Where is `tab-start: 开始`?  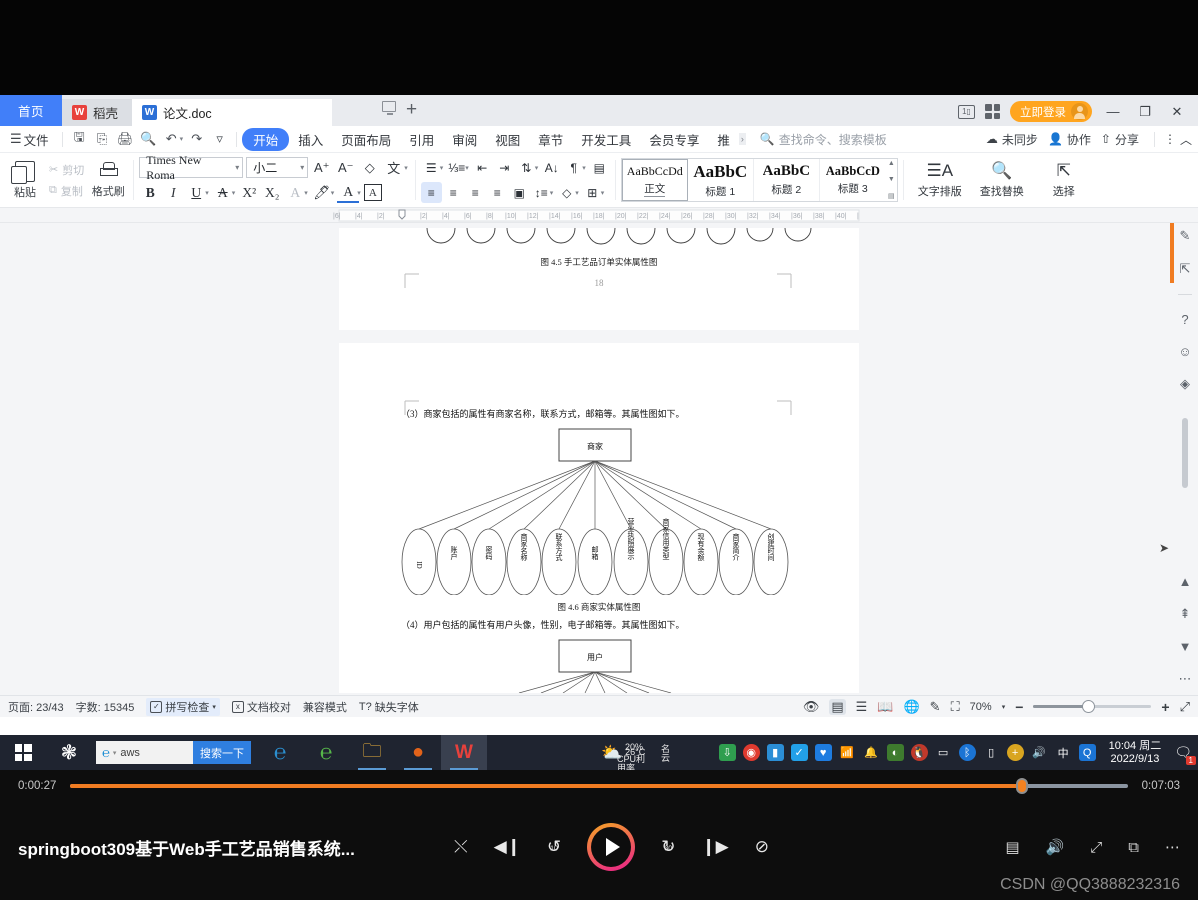 tab-start: 开始 is located at coordinates (266, 139).